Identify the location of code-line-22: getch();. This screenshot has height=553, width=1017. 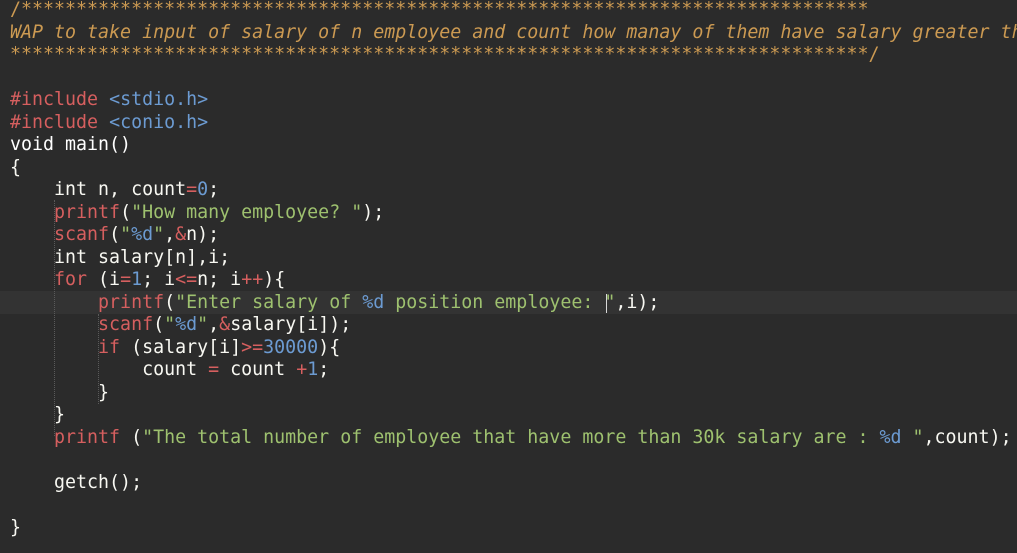
(76, 483).